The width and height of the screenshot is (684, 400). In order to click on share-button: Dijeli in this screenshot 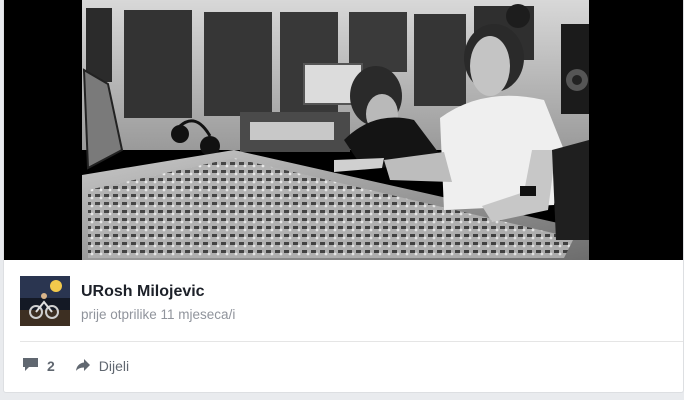, I will do `click(102, 366)`.